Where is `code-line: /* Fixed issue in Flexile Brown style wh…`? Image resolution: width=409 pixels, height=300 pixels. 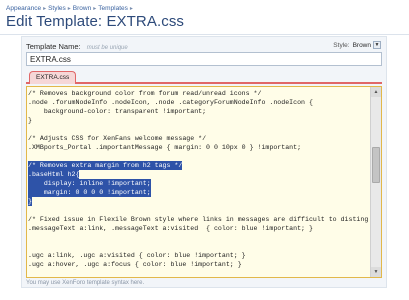 code-line: /* Fixed issue in Flexile Brown style wh… is located at coordinates (198, 219).